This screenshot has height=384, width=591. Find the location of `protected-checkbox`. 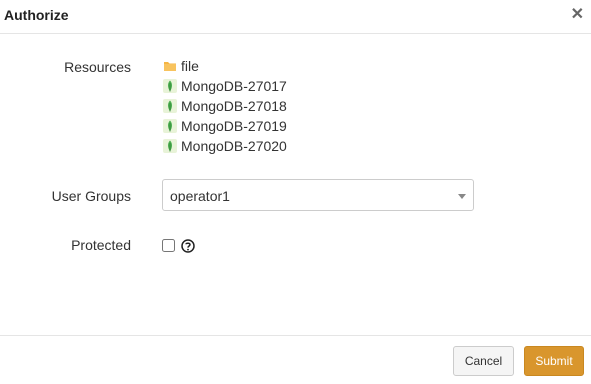

protected-checkbox is located at coordinates (168, 245).